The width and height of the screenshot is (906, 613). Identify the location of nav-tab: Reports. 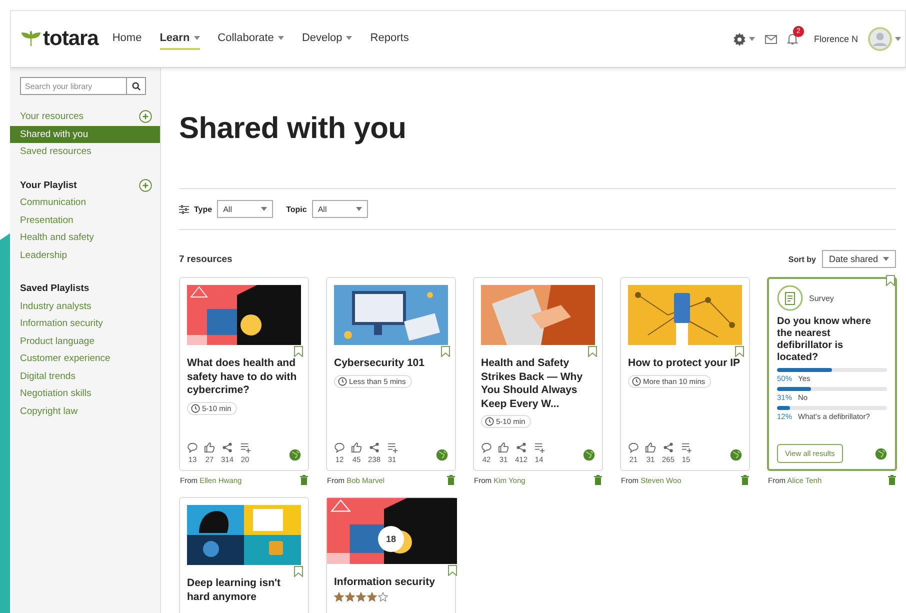
(389, 39).